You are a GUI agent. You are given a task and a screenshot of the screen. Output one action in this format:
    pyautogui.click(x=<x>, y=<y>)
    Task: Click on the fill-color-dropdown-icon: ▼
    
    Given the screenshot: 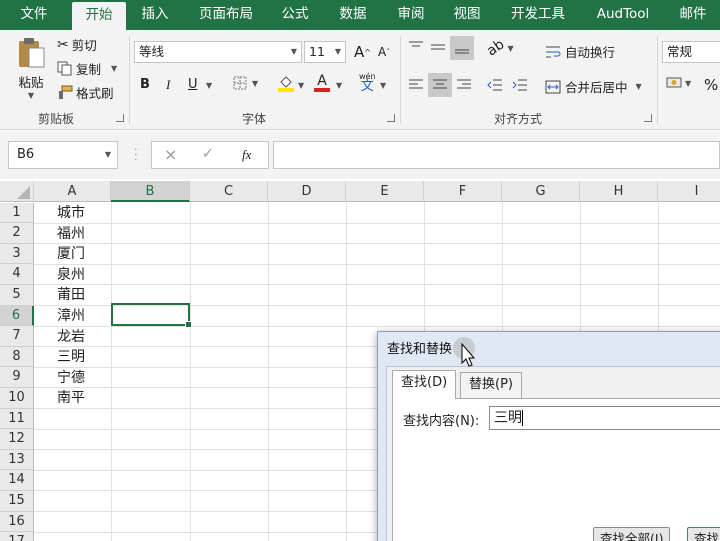 What is the action you would take?
    pyautogui.click(x=301, y=85)
    